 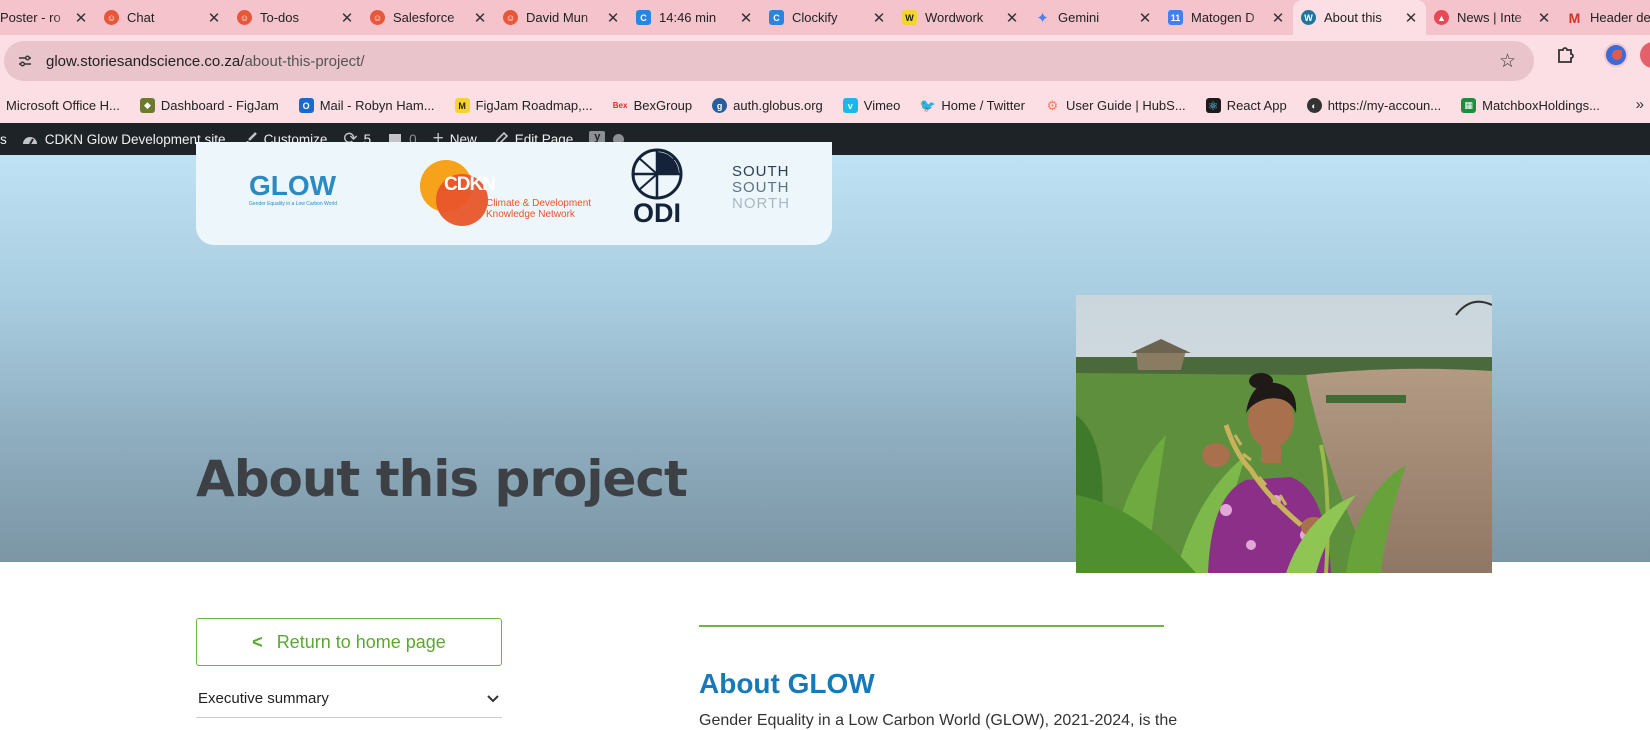 I want to click on gemini-favicon-icon: ✦, so click(x=1042, y=18).